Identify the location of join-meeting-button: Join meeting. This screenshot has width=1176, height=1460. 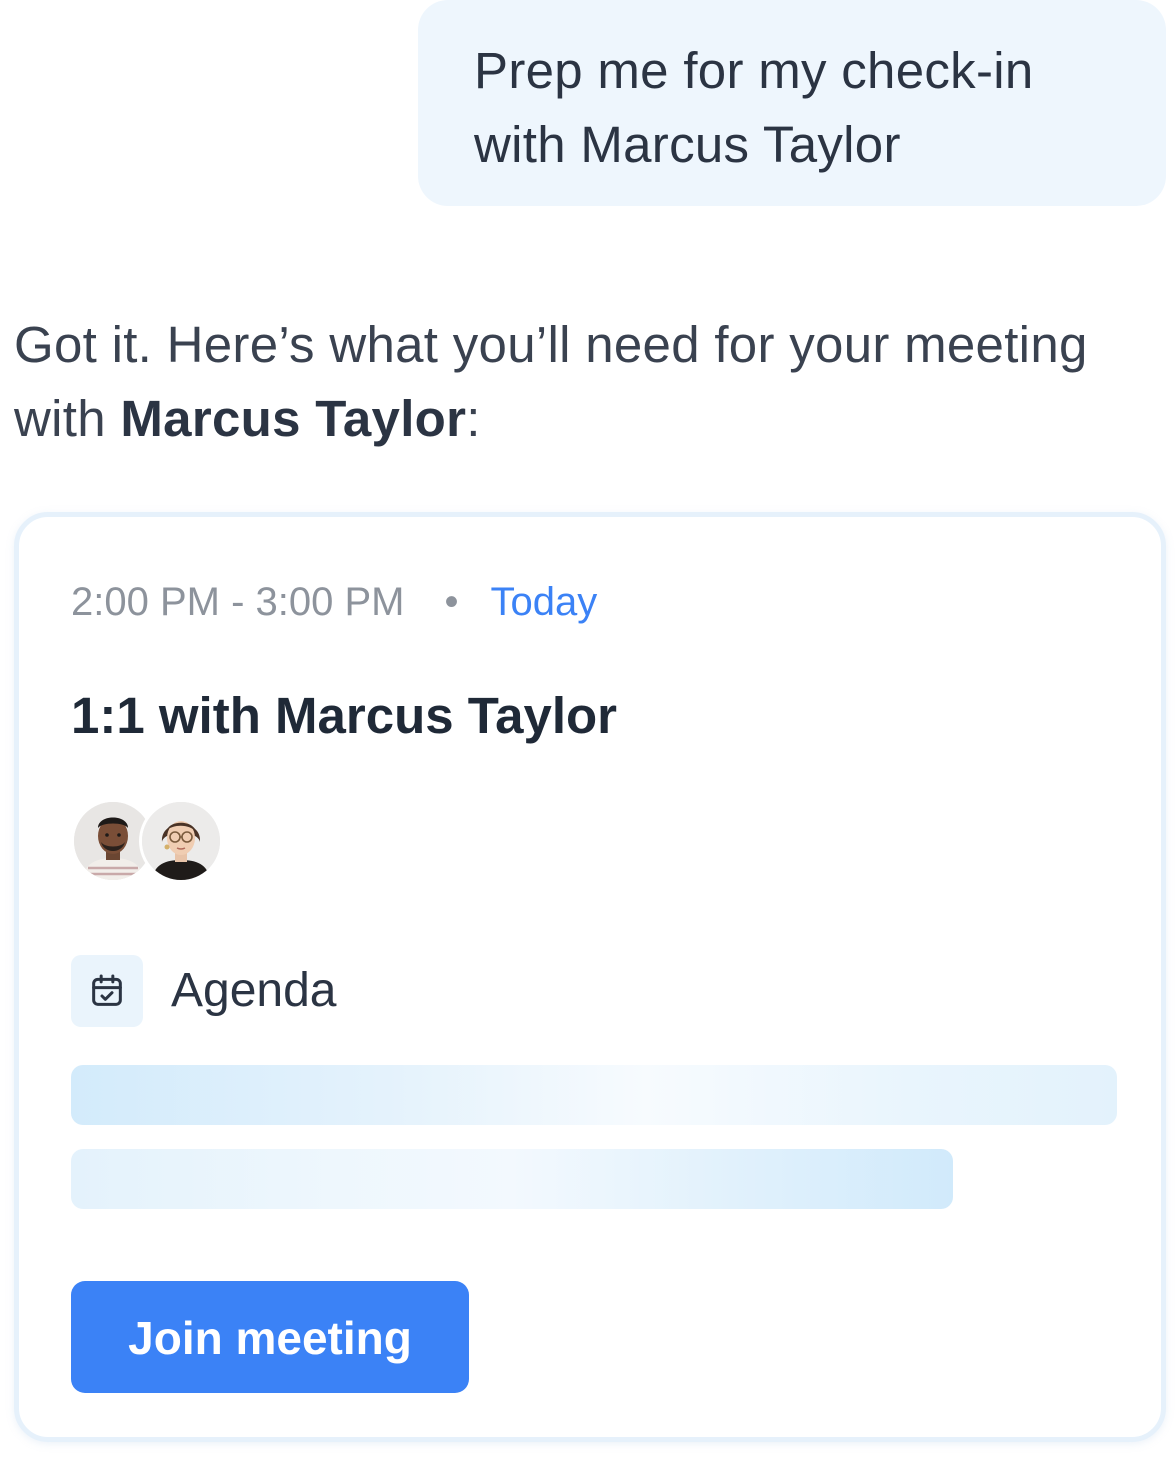
(270, 1337).